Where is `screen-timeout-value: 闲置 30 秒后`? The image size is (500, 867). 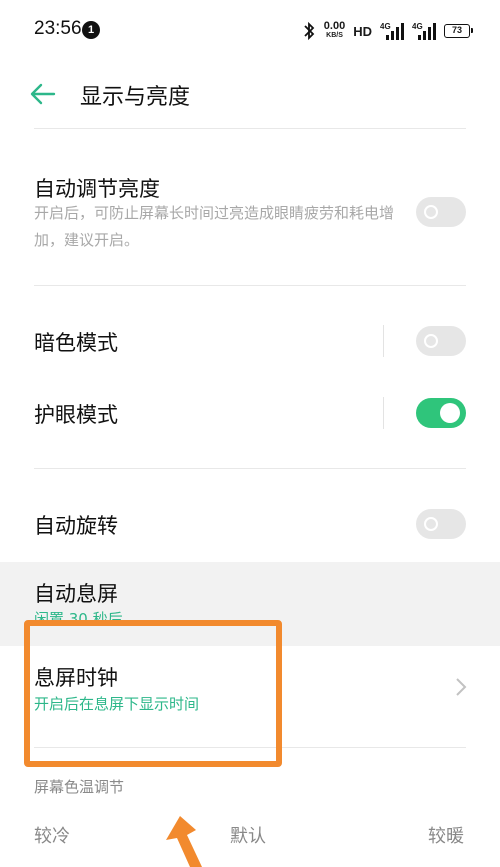
screen-timeout-value: 闲置 30 秒后 is located at coordinates (78, 616).